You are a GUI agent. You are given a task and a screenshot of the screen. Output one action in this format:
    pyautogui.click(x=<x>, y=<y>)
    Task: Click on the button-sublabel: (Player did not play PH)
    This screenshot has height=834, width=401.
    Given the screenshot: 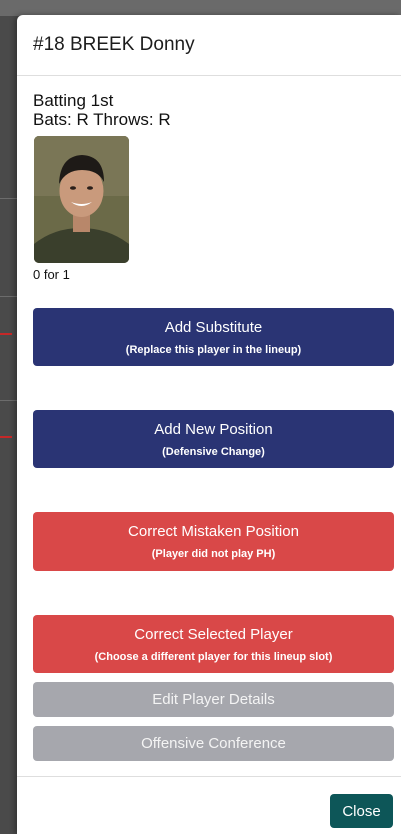 What is the action you would take?
    pyautogui.click(x=213, y=554)
    